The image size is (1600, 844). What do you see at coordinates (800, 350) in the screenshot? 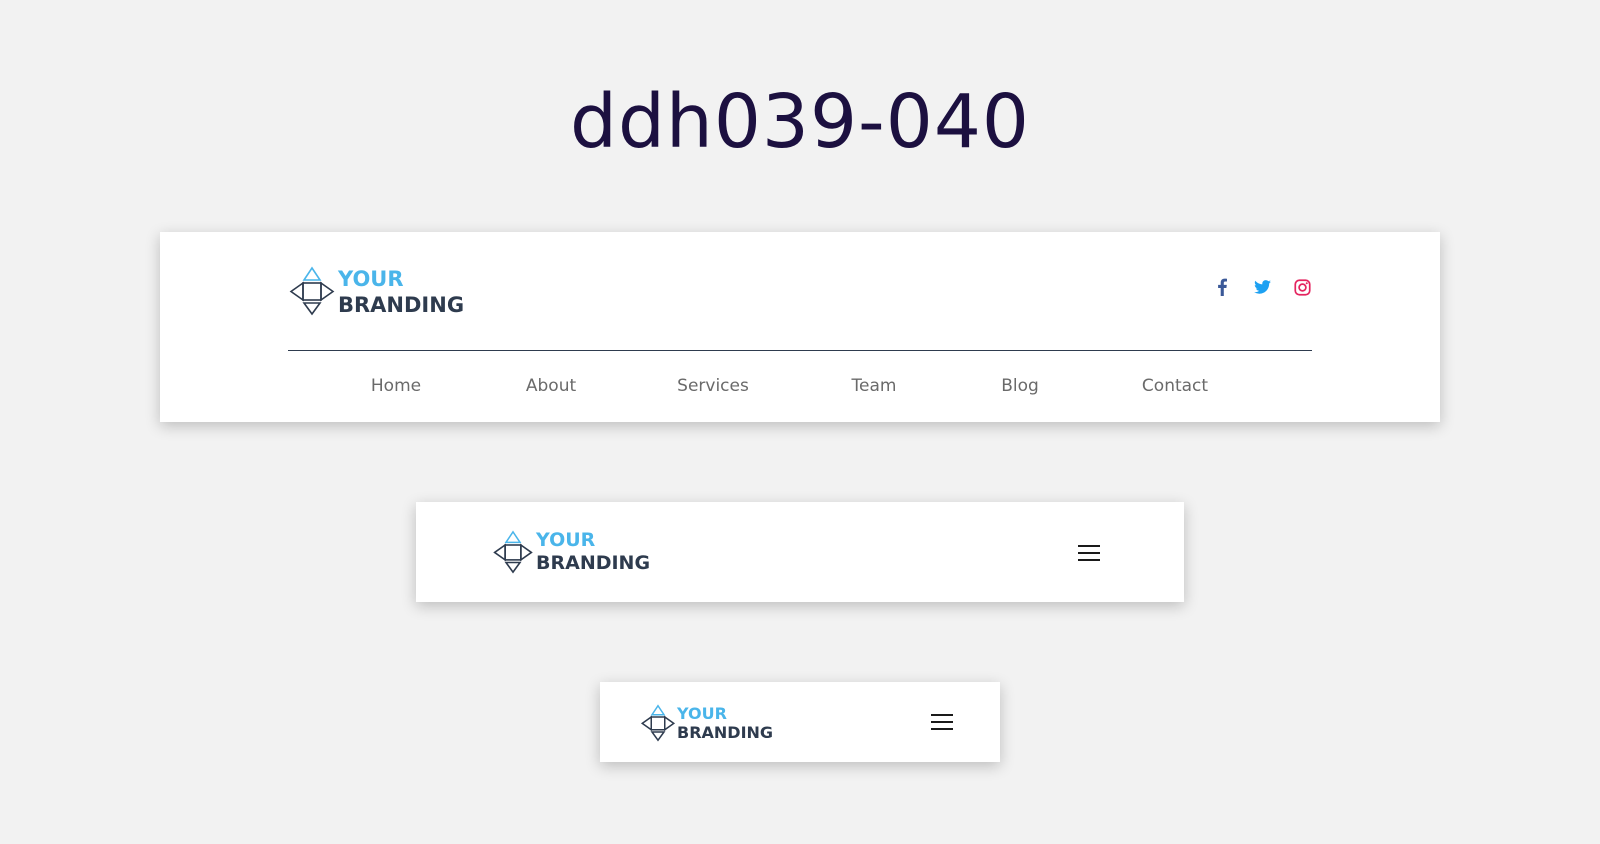
I see `header-divider` at bounding box center [800, 350].